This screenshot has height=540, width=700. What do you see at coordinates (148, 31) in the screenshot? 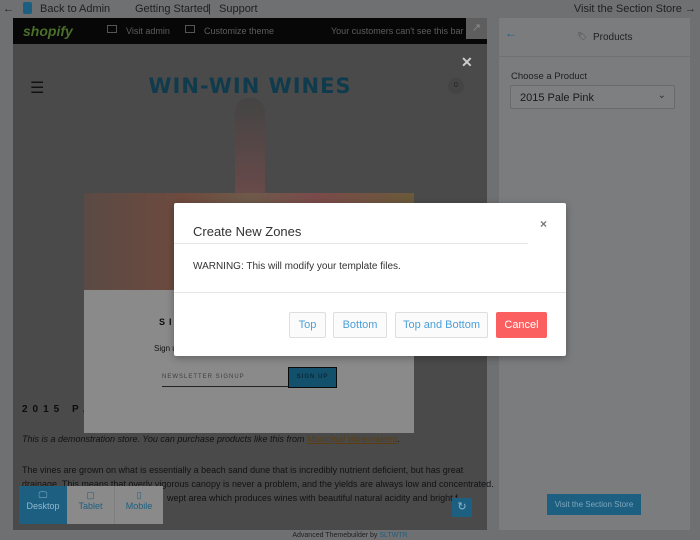
I see `visit-admin-link: Visit admin` at bounding box center [148, 31].